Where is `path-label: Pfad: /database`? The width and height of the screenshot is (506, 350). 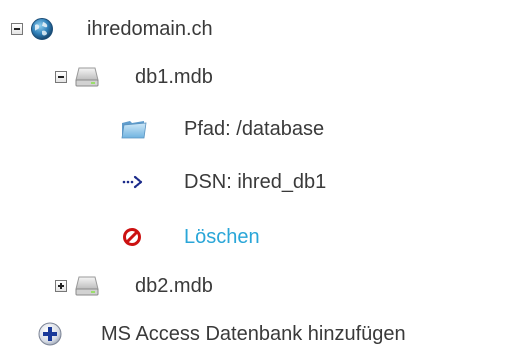 path-label: Pfad: /database is located at coordinates (254, 129).